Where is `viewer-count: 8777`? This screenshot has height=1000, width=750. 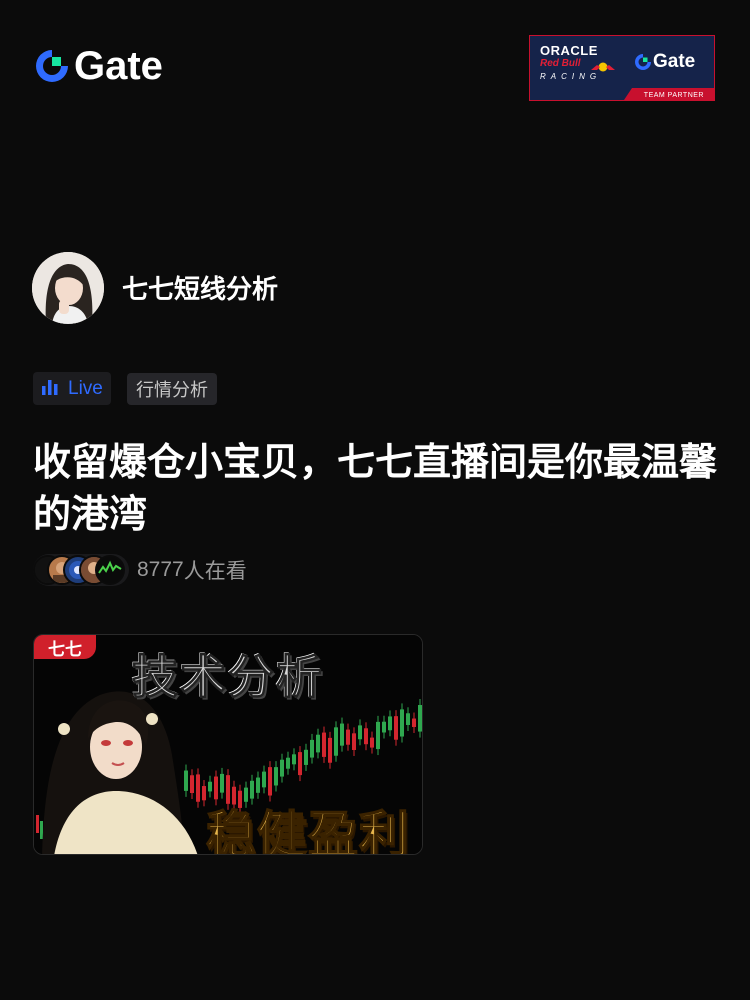
viewer-count: 8777 is located at coordinates (160, 569).